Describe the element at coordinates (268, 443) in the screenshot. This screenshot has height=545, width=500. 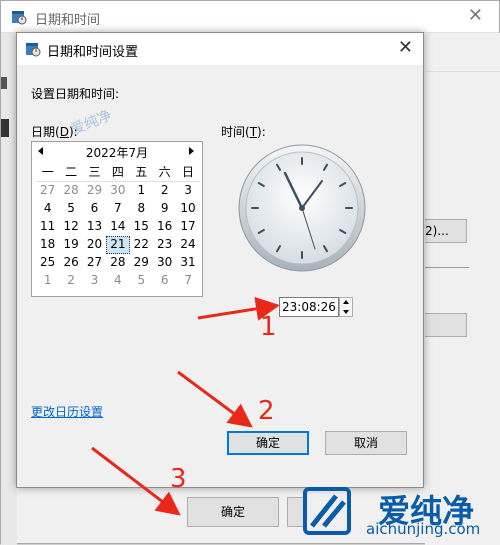
I see `ok-button: 确定` at that location.